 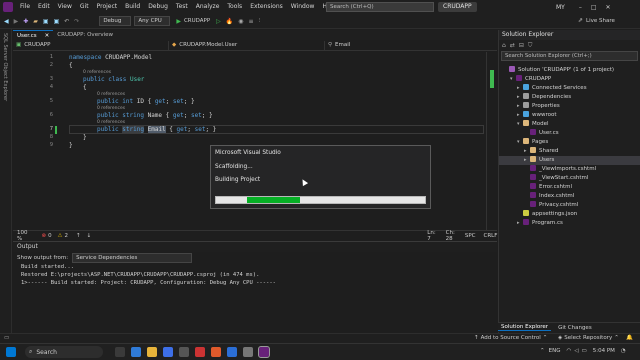 I want to click on home-icon: ⌂, so click(x=504, y=45).